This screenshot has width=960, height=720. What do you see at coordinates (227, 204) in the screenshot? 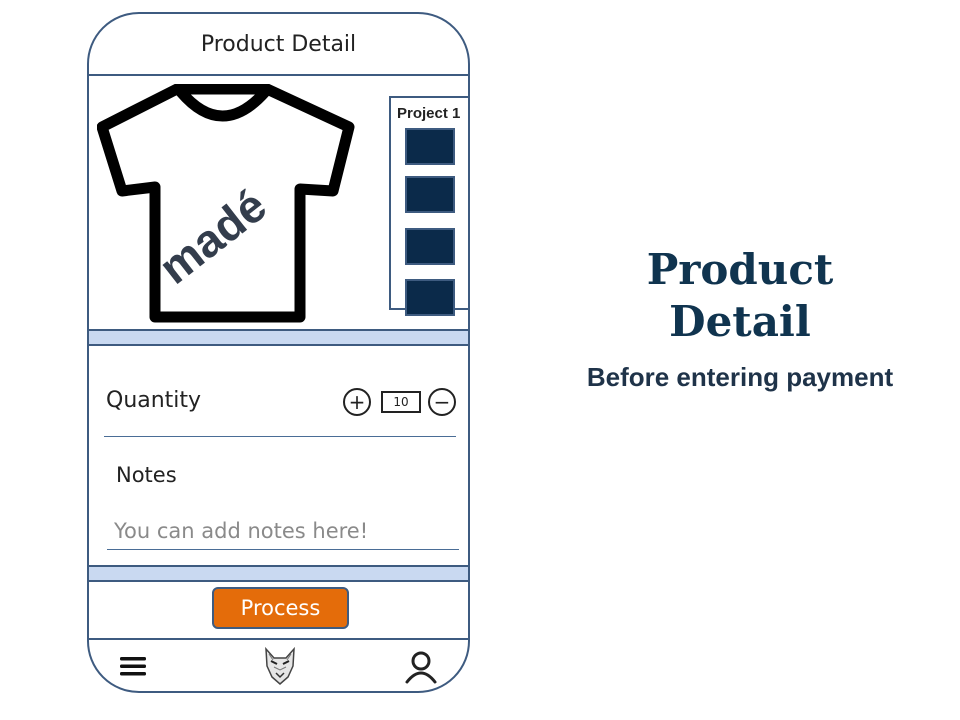
I see `product-tshirt-image: madé` at bounding box center [227, 204].